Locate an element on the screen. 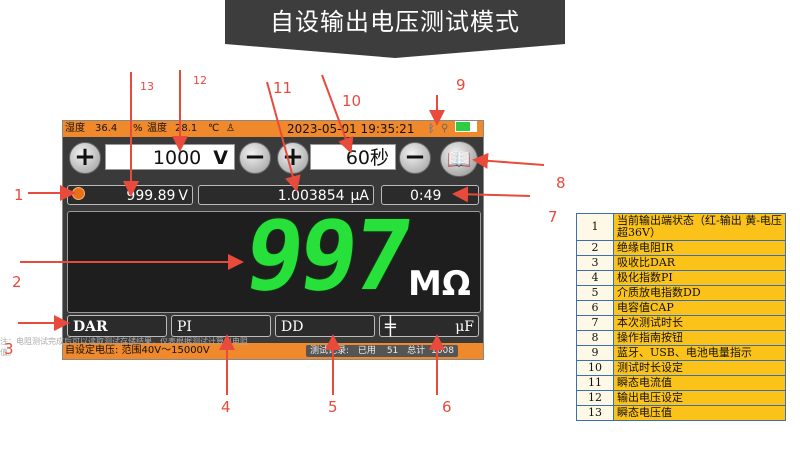  legend-text: 极化指数PI is located at coordinates (699, 278).